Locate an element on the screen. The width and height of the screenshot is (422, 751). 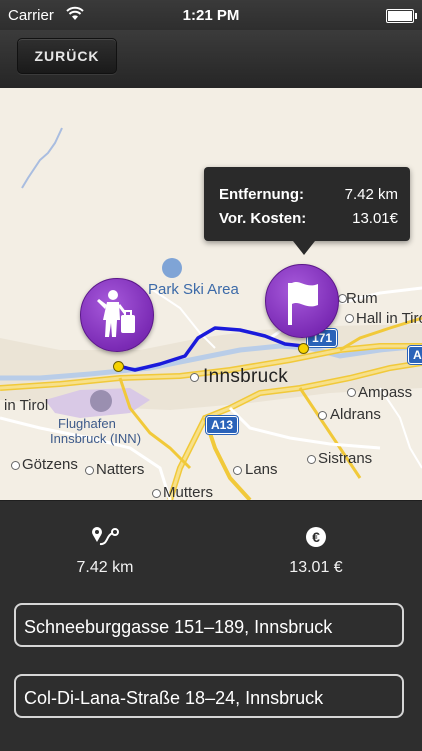
route-callout: Entfernung: 7.42 km Vor. Kosten: 13.01€ is located at coordinates (307, 211).